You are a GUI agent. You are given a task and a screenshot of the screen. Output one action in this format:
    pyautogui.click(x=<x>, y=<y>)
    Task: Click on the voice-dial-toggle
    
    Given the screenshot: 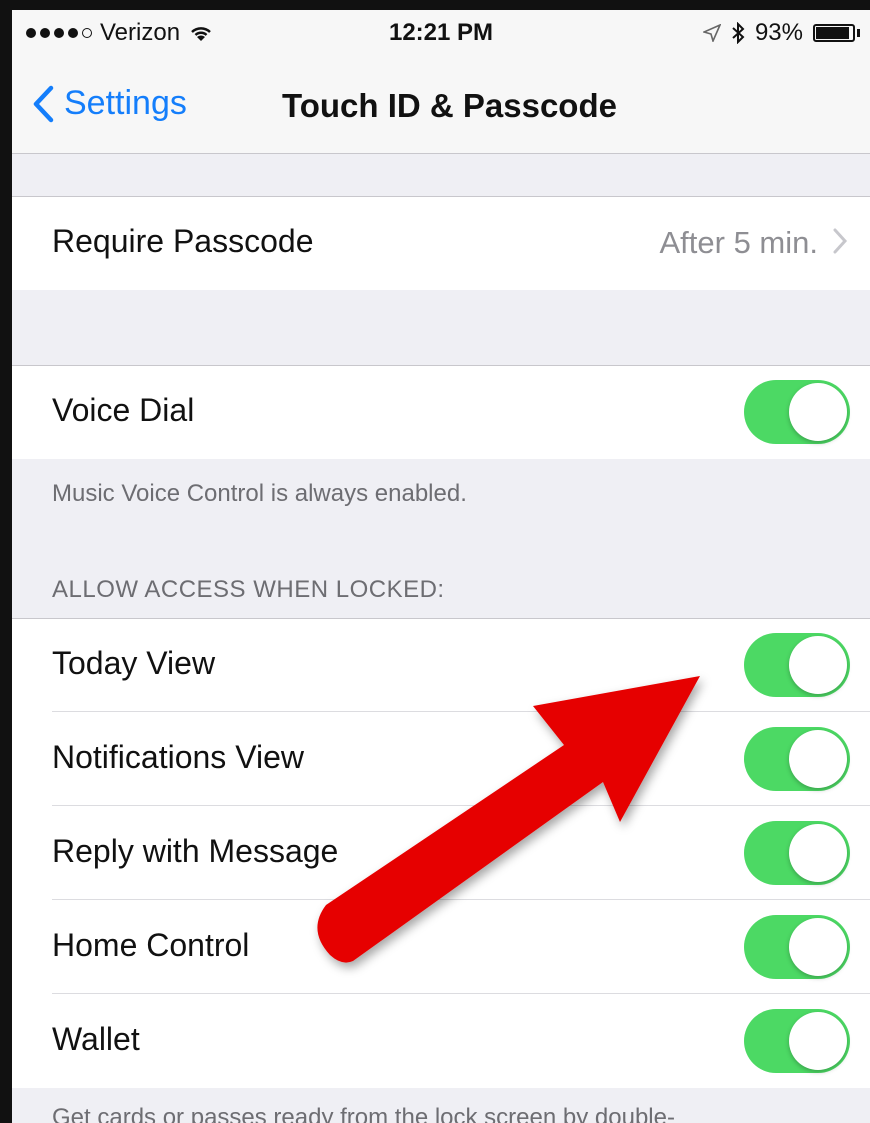 What is the action you would take?
    pyautogui.click(x=797, y=412)
    